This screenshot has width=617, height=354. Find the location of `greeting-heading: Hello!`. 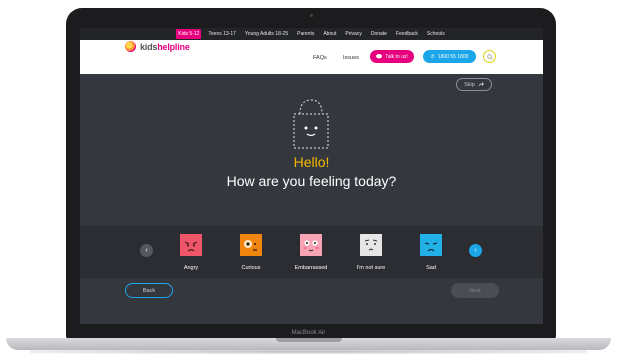

greeting-heading: Hello! is located at coordinates (311, 162).